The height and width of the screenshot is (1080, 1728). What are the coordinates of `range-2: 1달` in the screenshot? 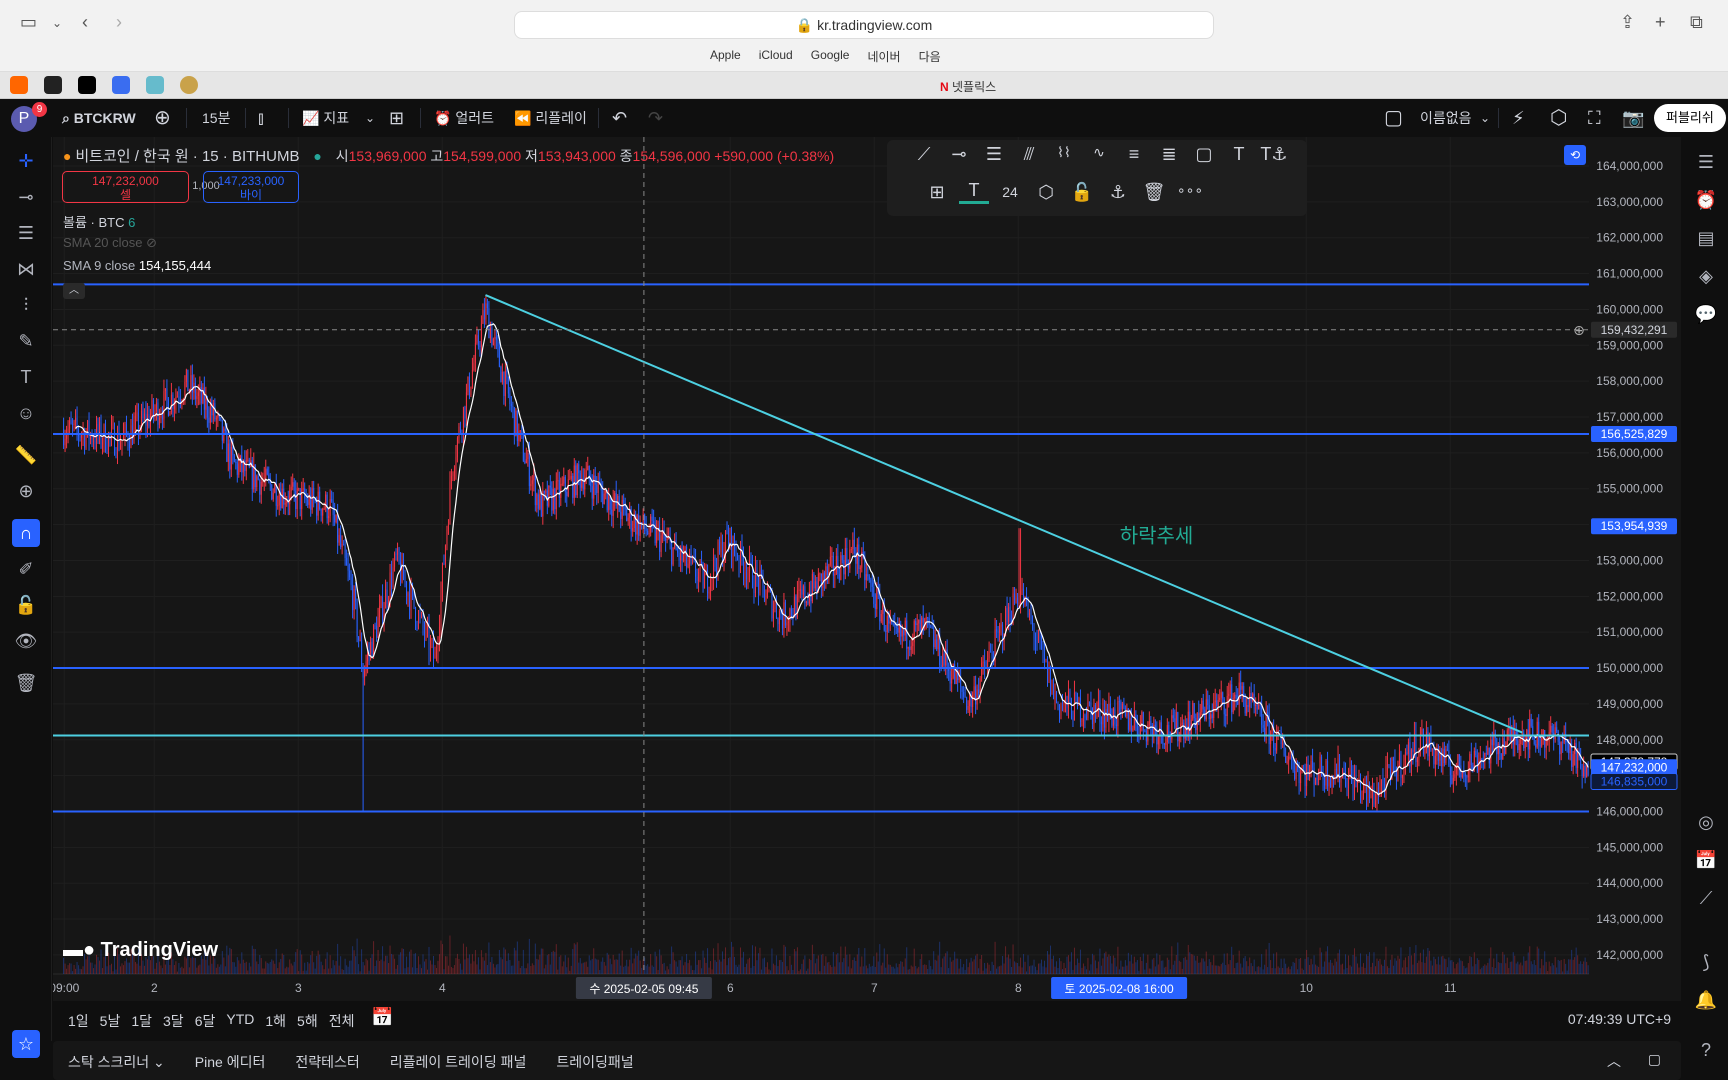 It's located at (141, 1021).